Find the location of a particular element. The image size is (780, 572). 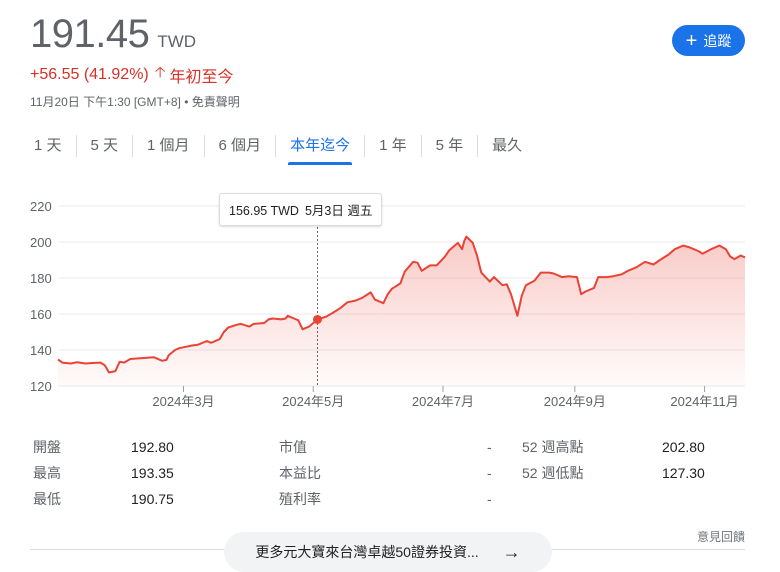

tab-label: 1 個月 is located at coordinates (168, 145).